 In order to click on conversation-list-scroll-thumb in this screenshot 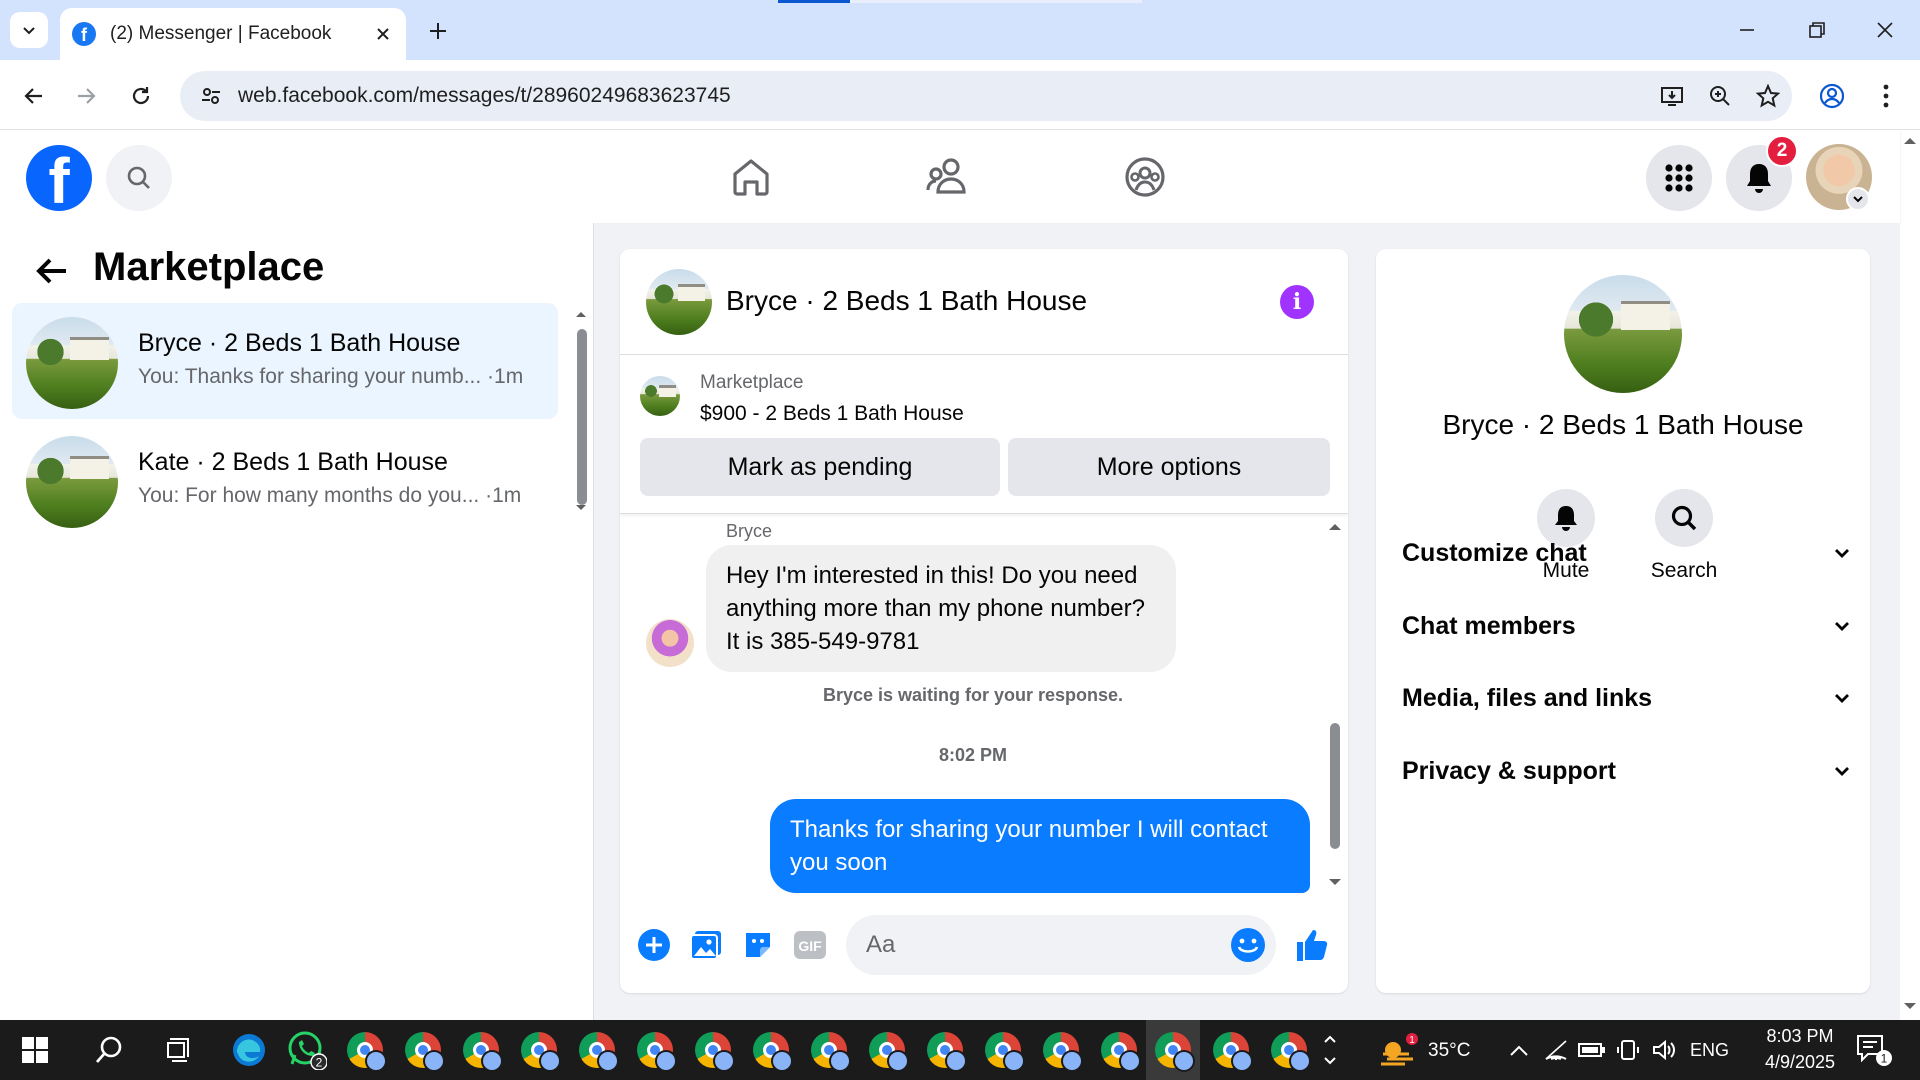, I will do `click(582, 417)`.